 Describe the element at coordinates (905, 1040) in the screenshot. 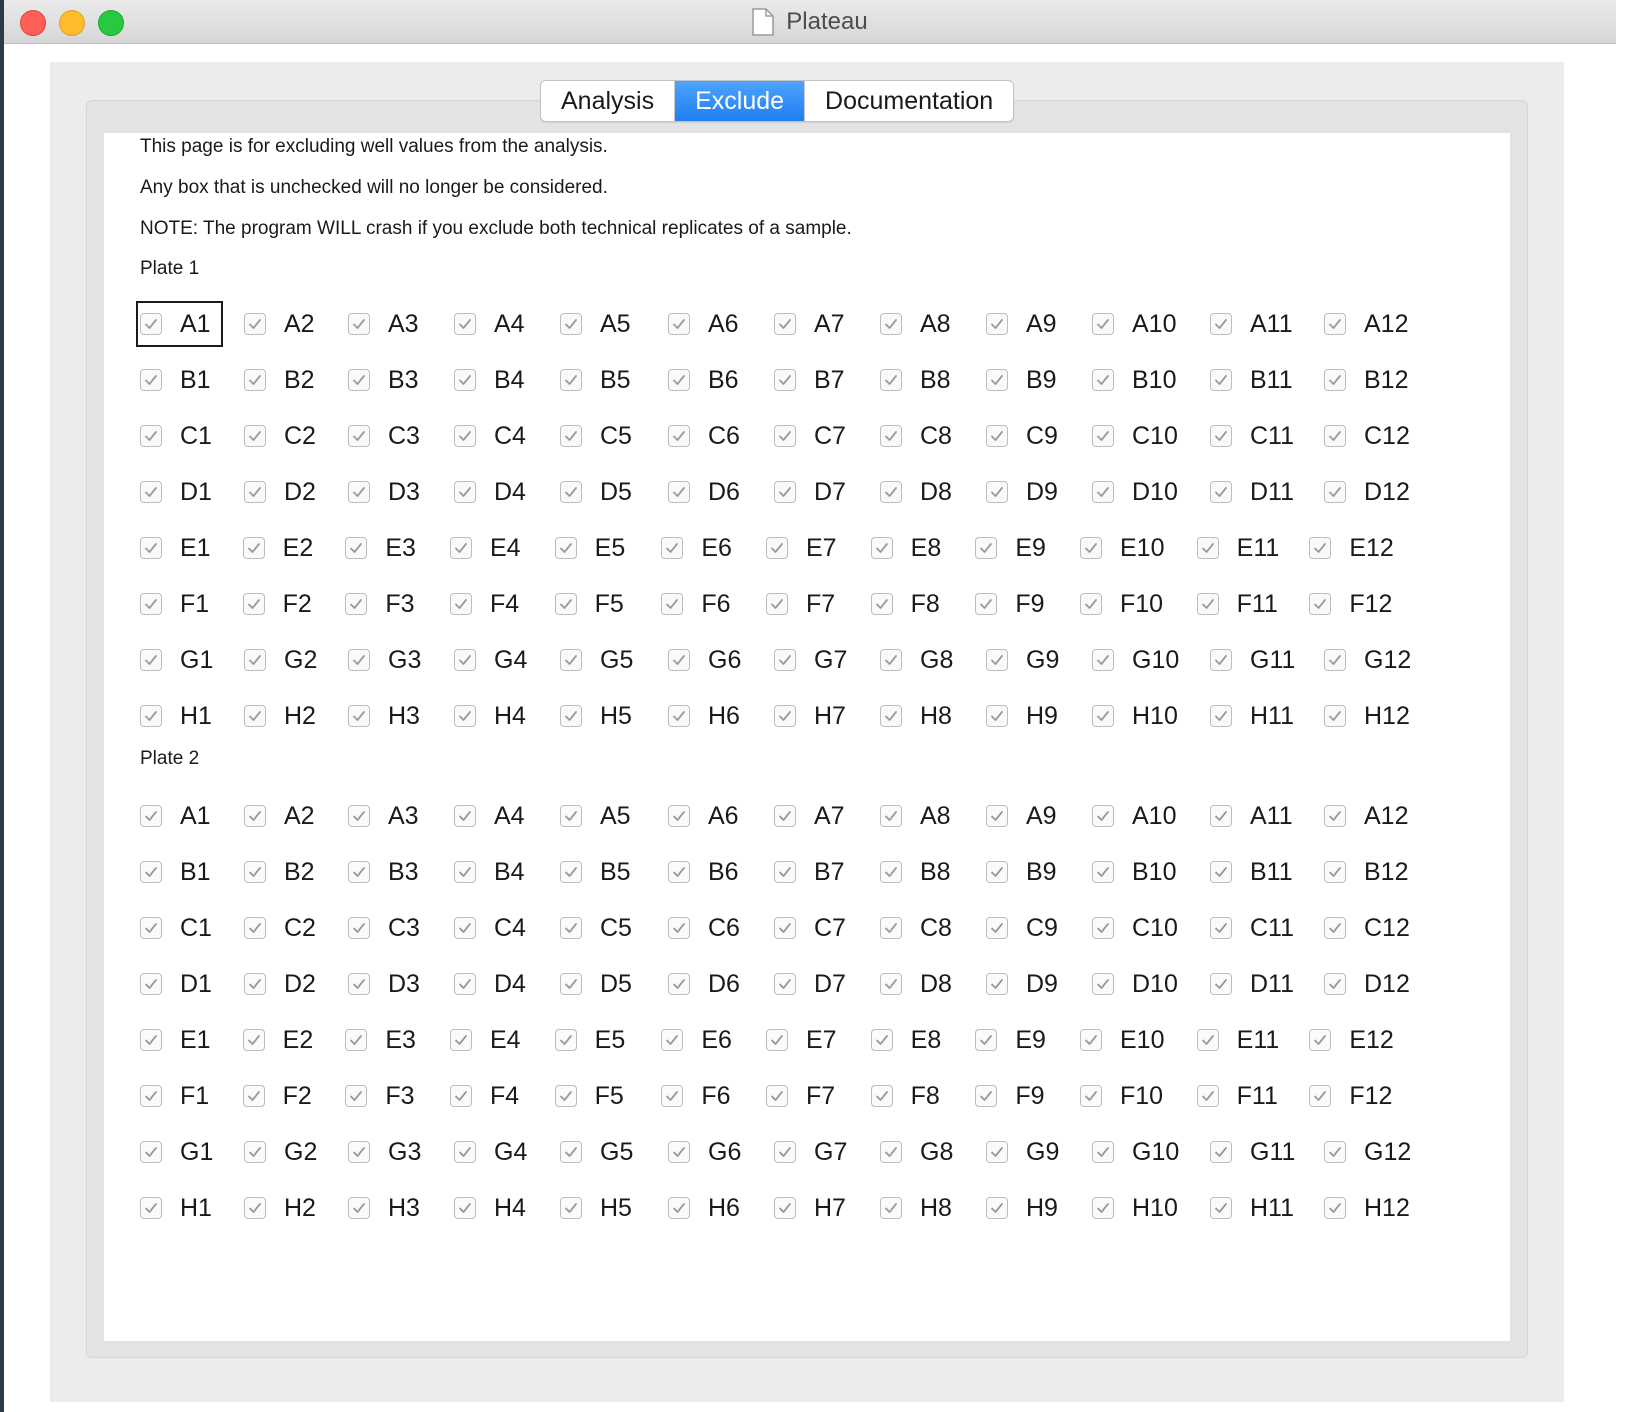

I see `well-checkbox: E8` at that location.